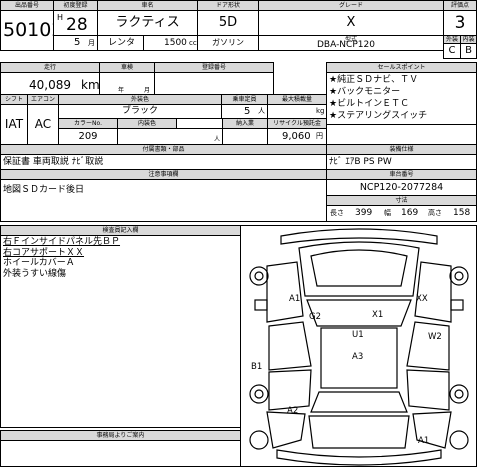  I want to click on wheel-front-left, so click(259, 276).